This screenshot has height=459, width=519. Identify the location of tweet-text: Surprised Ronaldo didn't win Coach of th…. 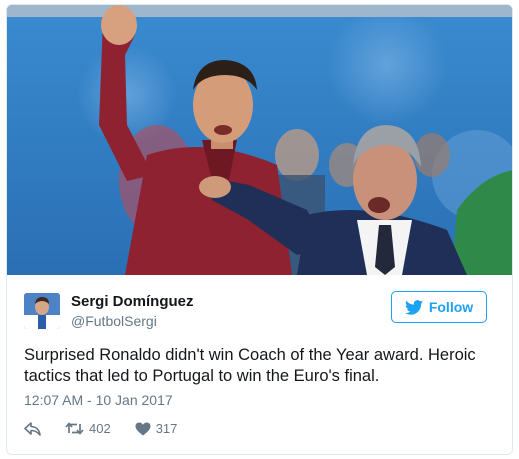
(250, 365).